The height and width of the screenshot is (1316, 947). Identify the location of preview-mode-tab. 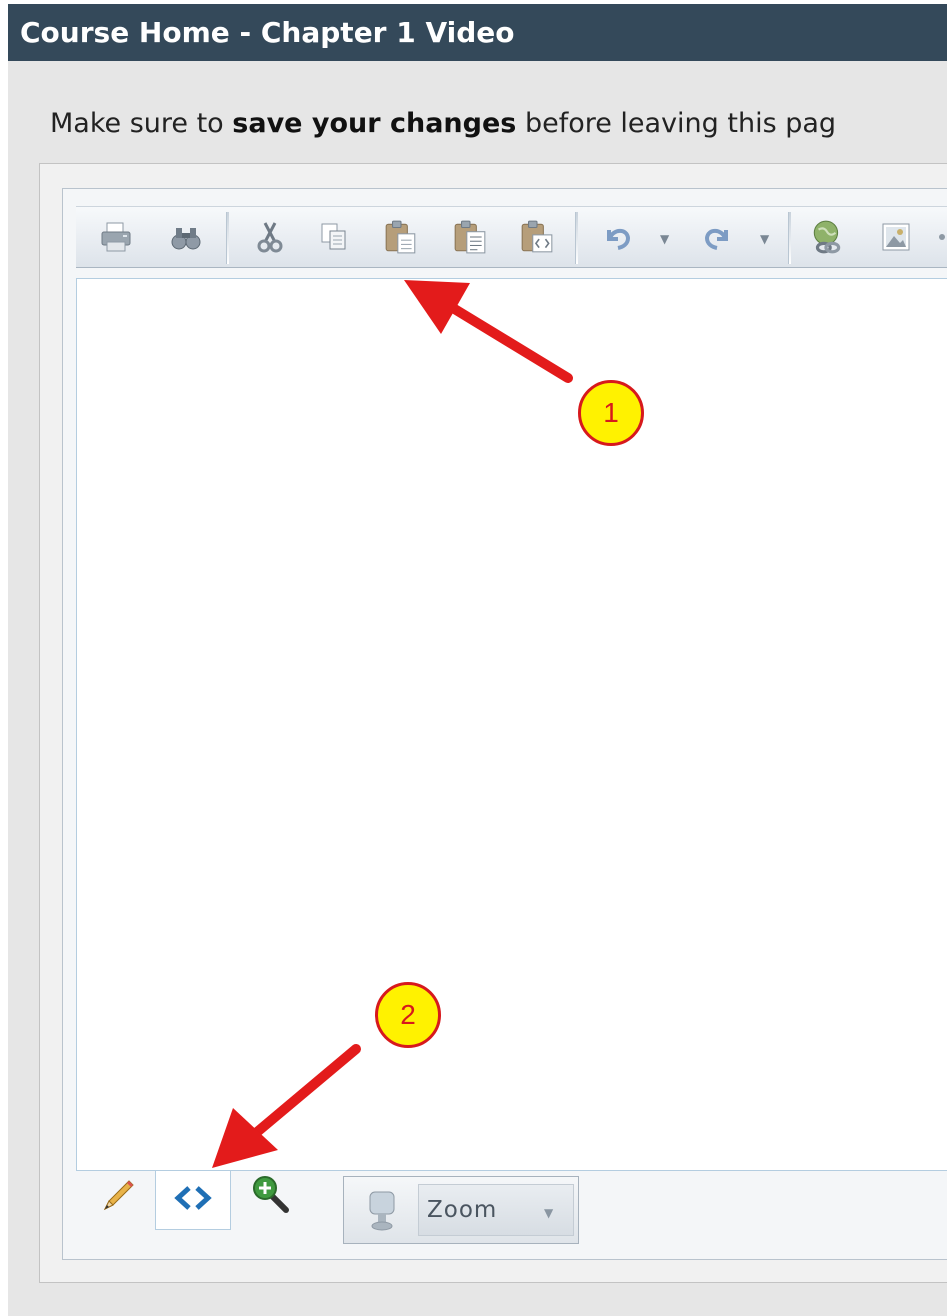
(270, 1196).